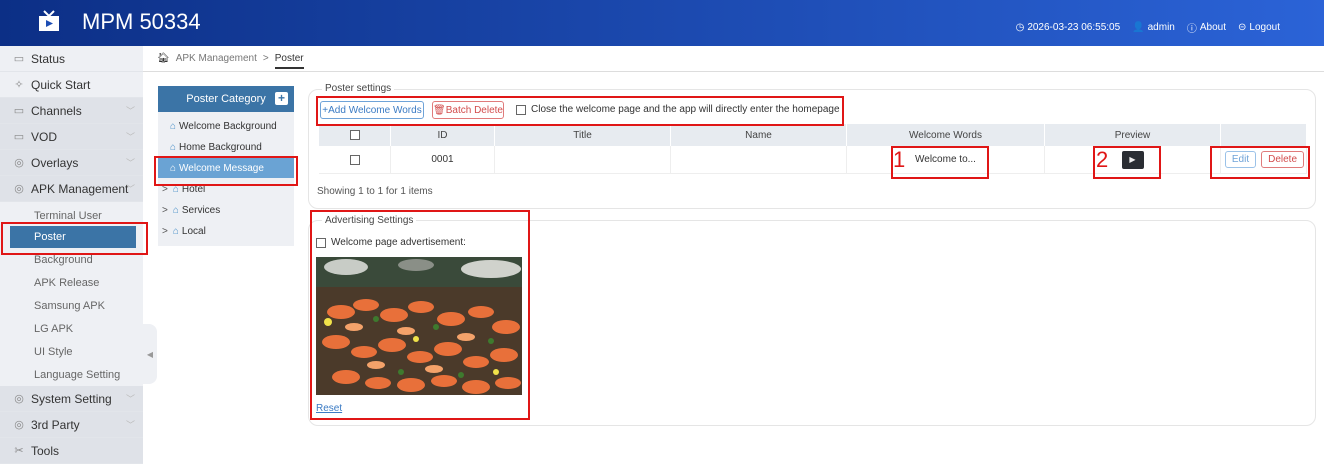 The width and height of the screenshot is (1324, 464). What do you see at coordinates (71, 451) in the screenshot?
I see `sidebar-item-tools: ✂ Tools` at bounding box center [71, 451].